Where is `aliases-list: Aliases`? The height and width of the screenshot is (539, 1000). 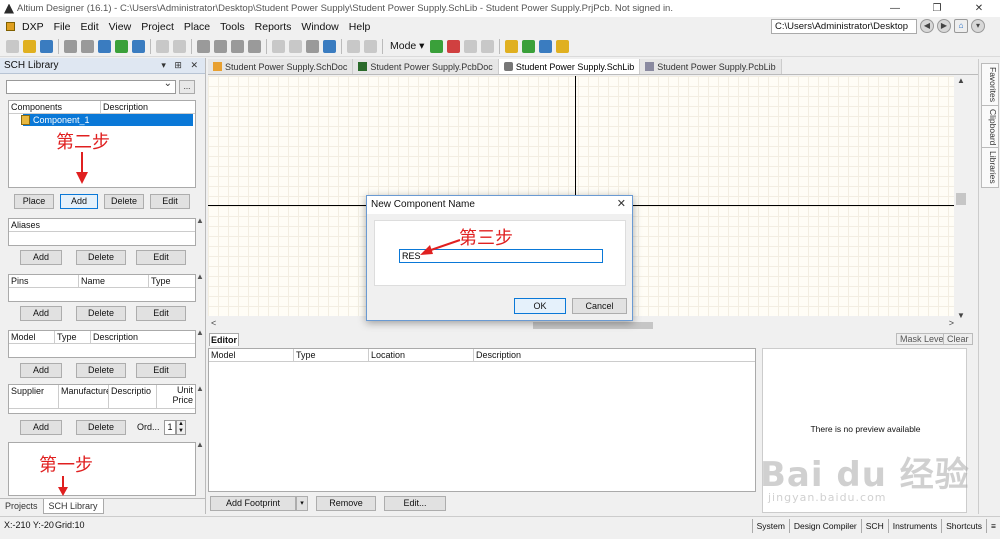 aliases-list: Aliases is located at coordinates (102, 232).